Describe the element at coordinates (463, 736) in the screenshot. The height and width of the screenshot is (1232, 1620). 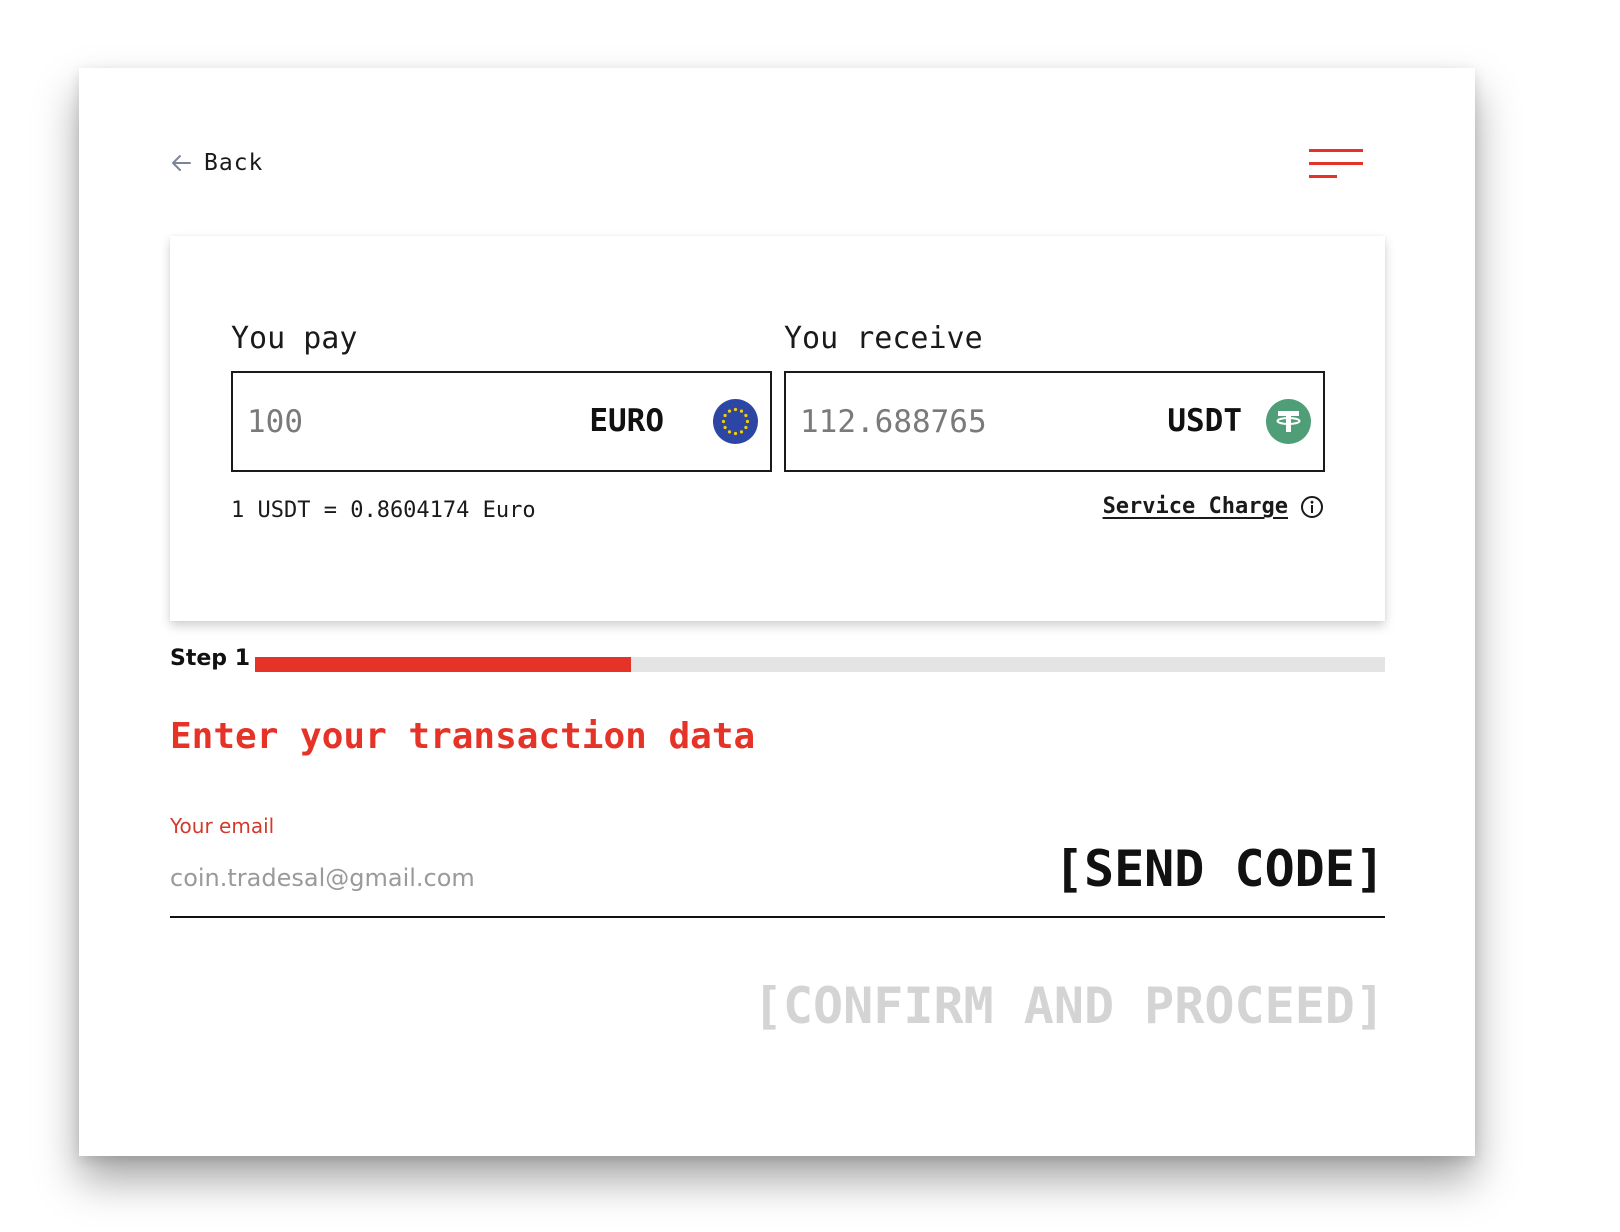
I see `section-title: Enter your transaction data` at that location.